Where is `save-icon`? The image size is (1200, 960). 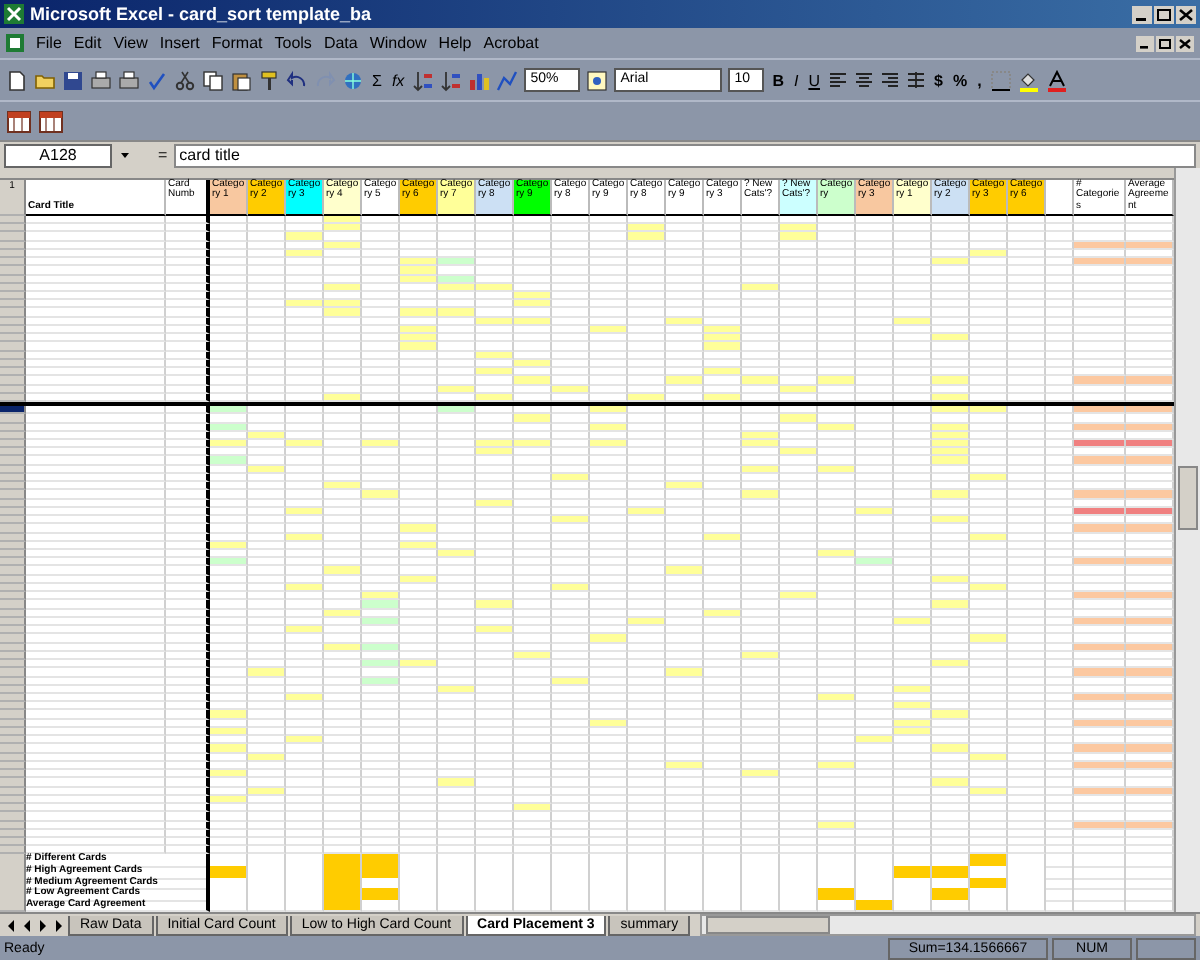 save-icon is located at coordinates (73, 80).